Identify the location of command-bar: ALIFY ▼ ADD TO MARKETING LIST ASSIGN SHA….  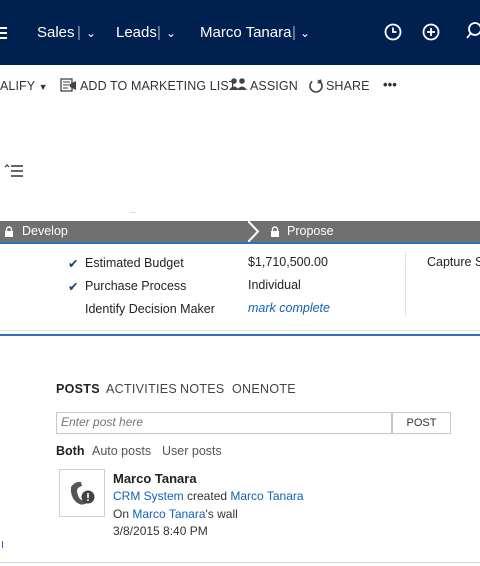
(240, 86).